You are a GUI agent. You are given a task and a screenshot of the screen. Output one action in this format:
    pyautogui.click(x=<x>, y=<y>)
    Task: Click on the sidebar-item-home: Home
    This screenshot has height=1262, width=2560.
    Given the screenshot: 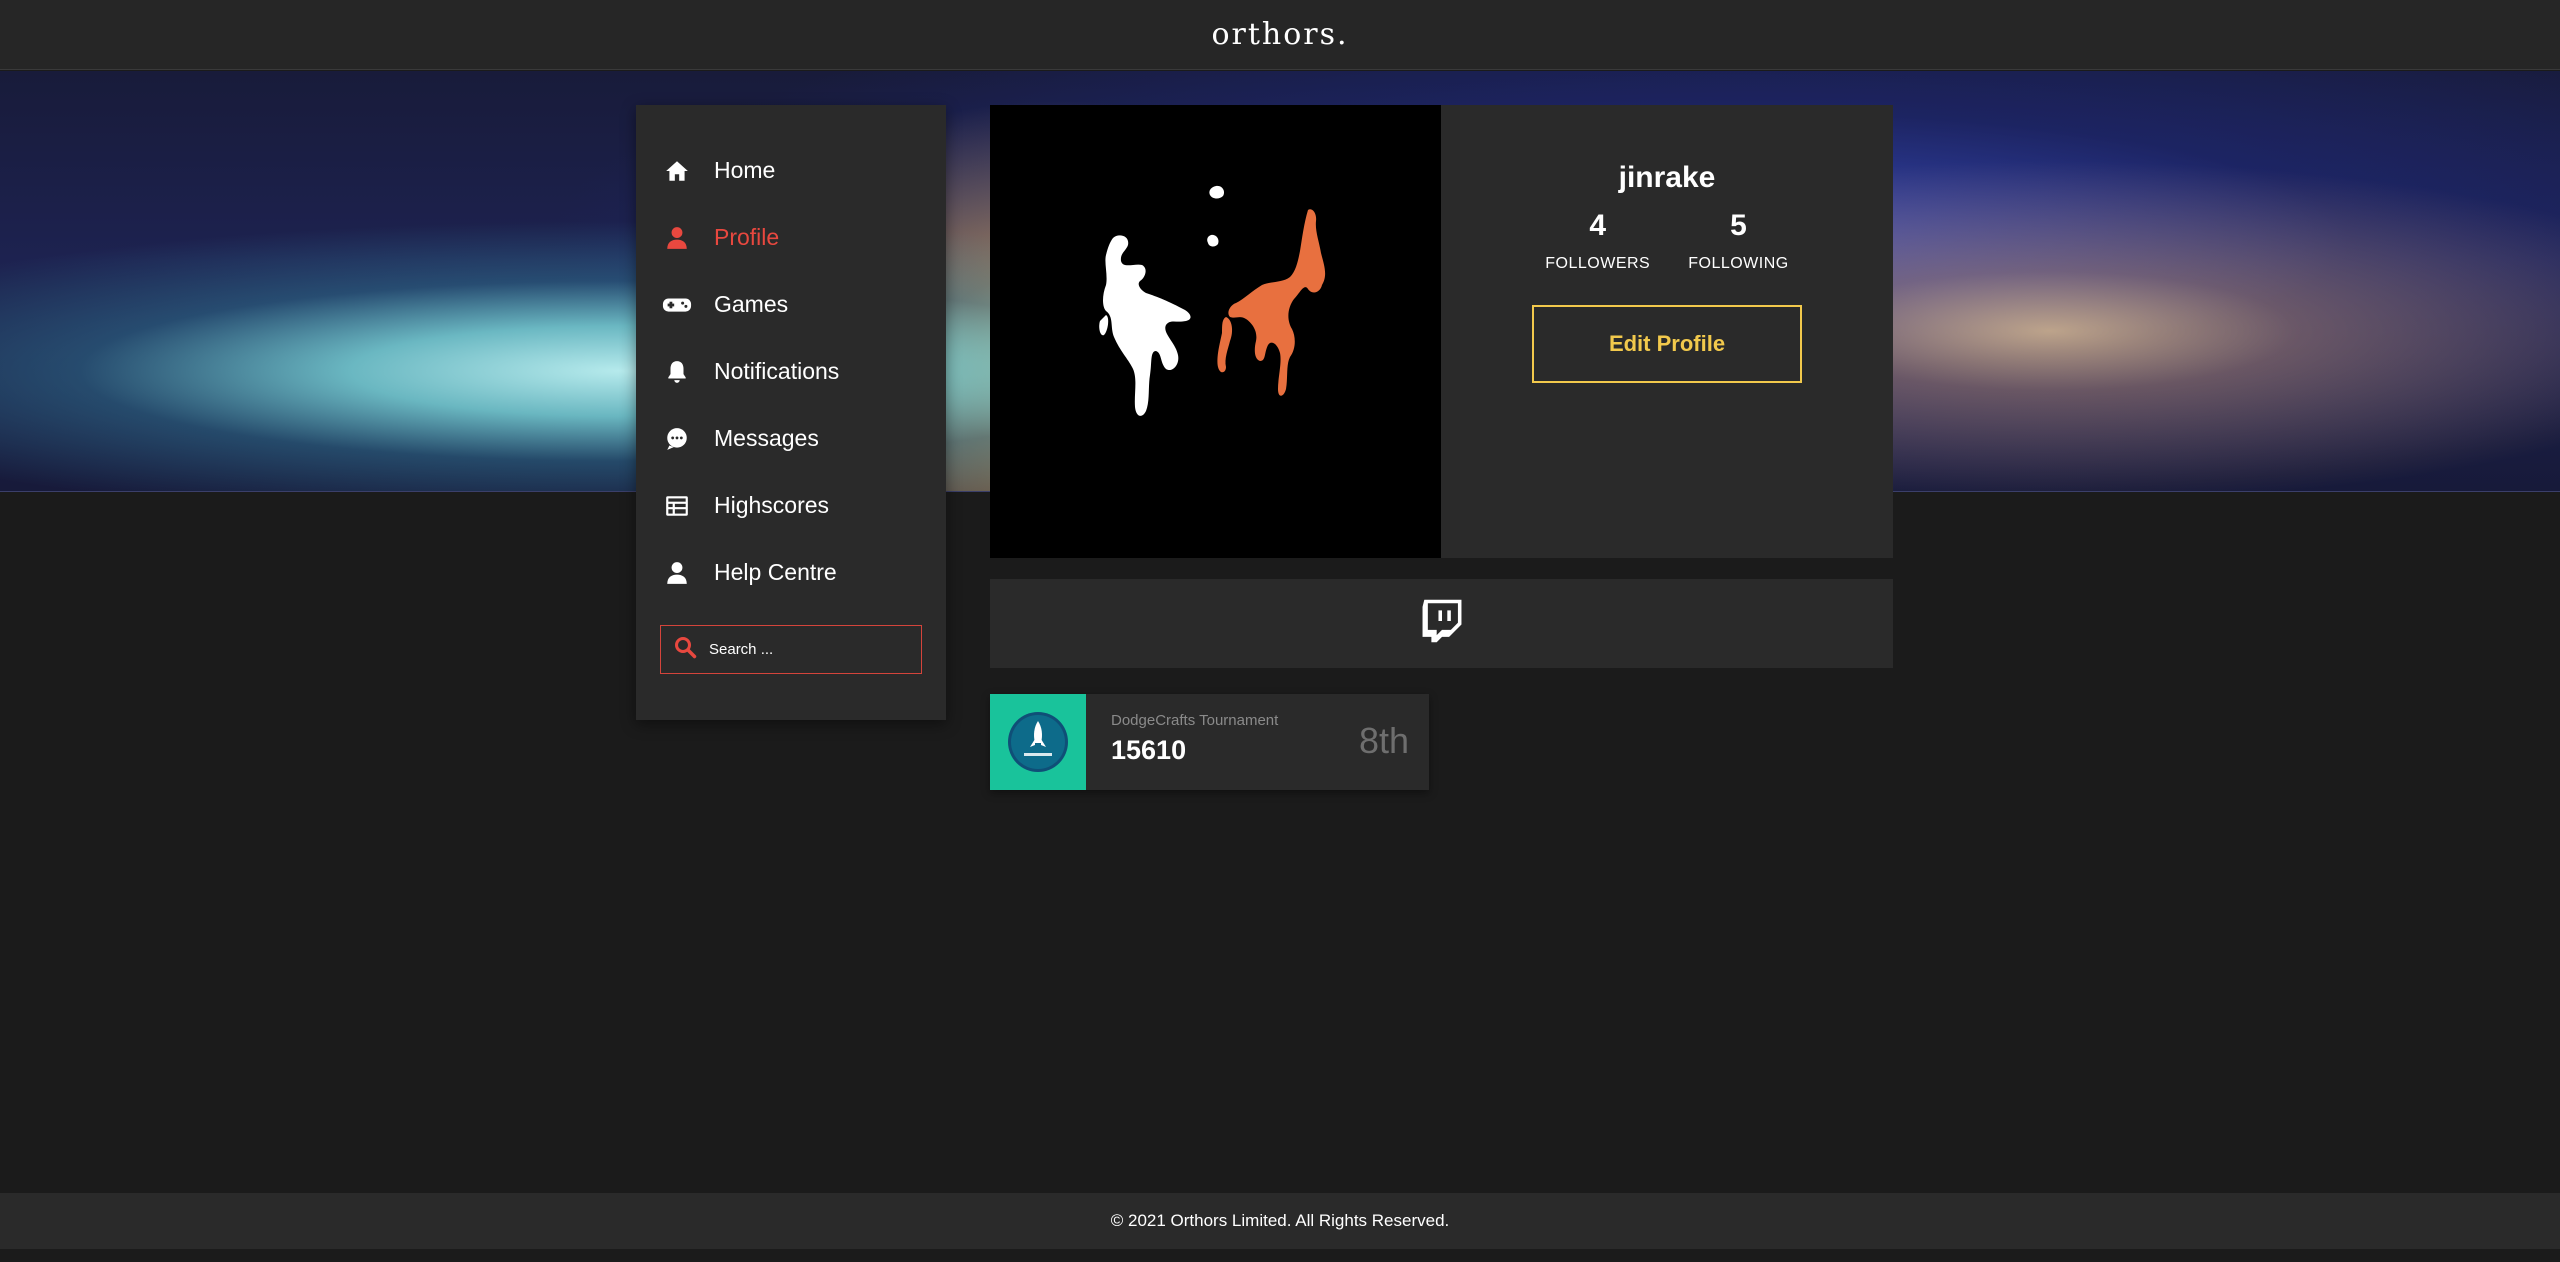 What is the action you would take?
    pyautogui.click(x=791, y=170)
    